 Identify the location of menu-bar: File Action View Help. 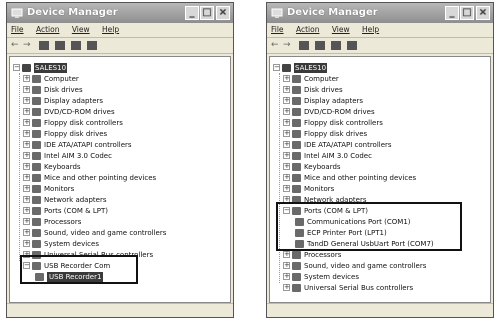
(380, 30).